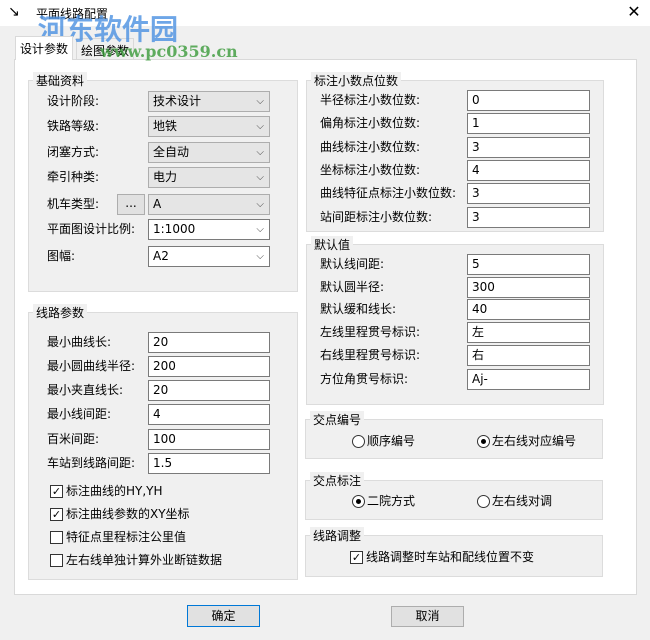 The image size is (650, 640). I want to click on text-input: 40, so click(528, 309).